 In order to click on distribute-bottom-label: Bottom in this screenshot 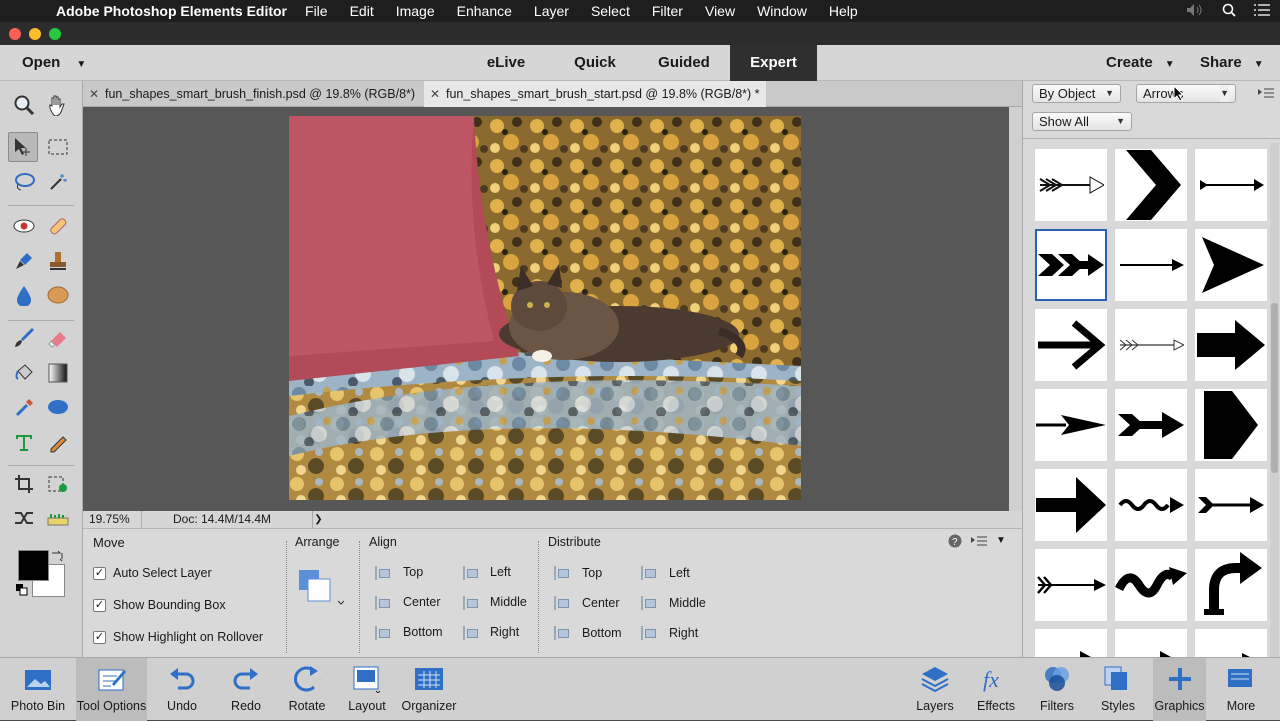, I will do `click(602, 633)`.